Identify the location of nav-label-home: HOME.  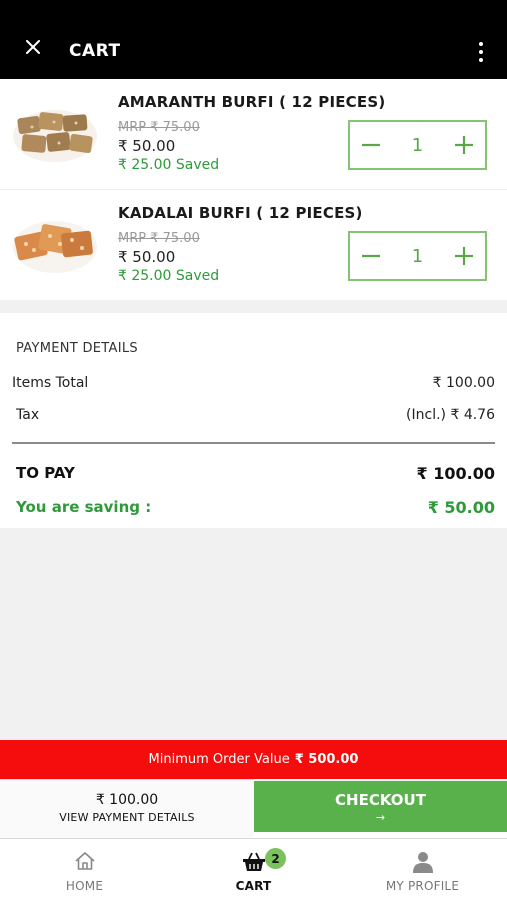
(84, 886).